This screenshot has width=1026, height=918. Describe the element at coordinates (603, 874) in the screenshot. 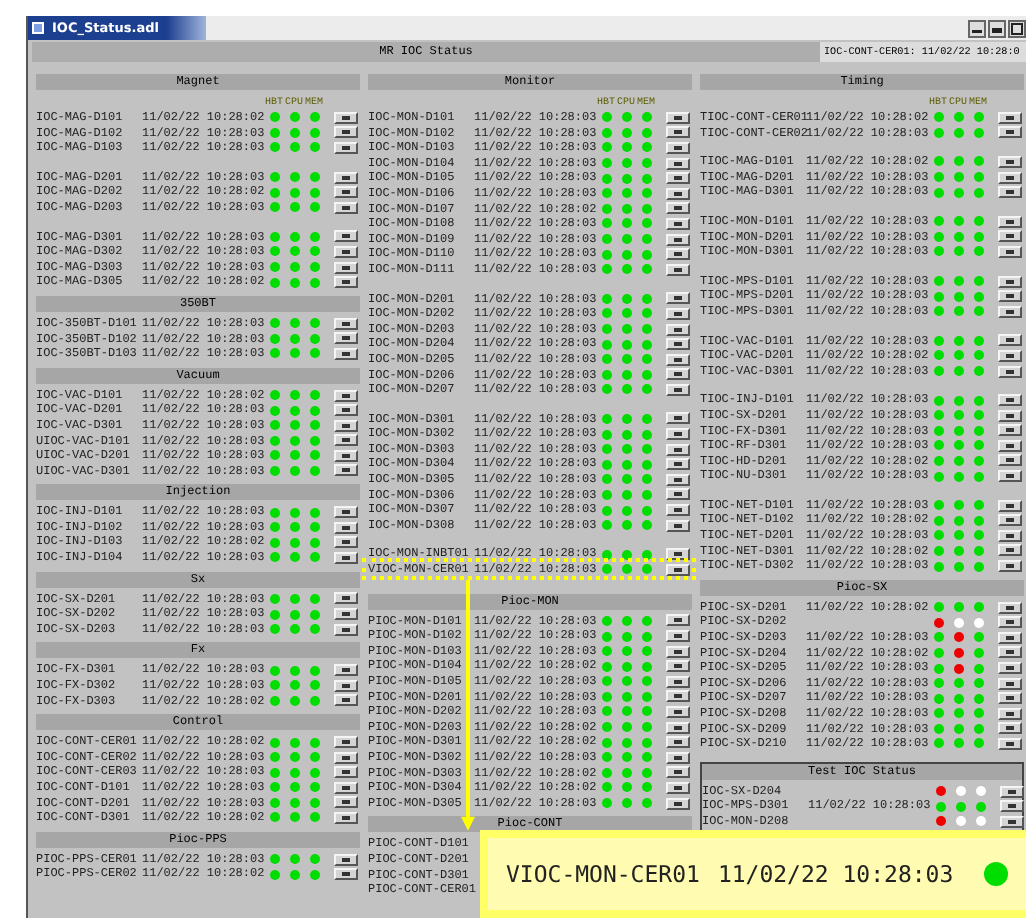

I see `ioc-name: VIOC-MON-CER01` at that location.